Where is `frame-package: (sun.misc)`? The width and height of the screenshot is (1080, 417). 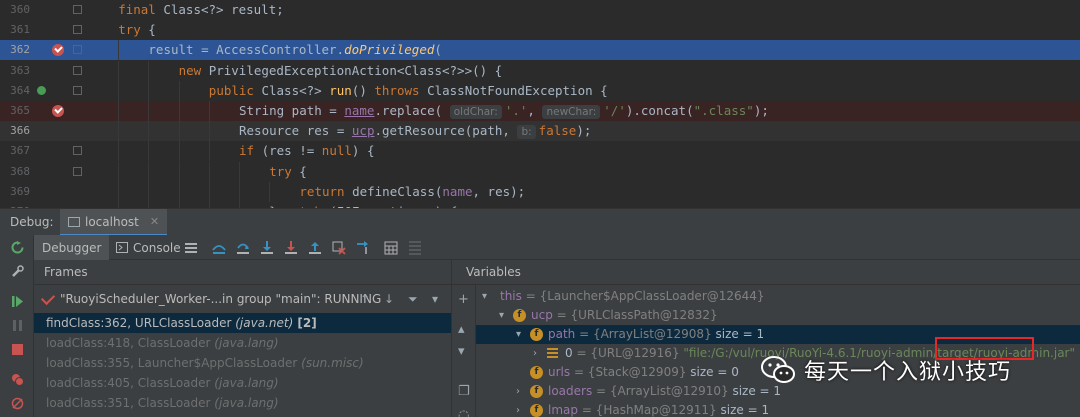 frame-package: (sun.misc) is located at coordinates (332, 363).